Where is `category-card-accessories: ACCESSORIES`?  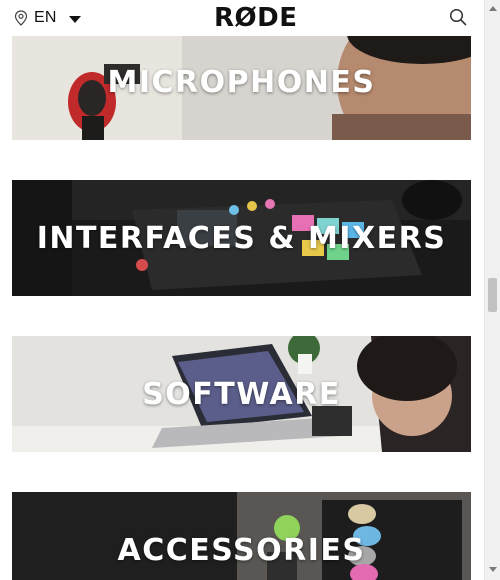
category-card-accessories: ACCESSORIES is located at coordinates (241, 536).